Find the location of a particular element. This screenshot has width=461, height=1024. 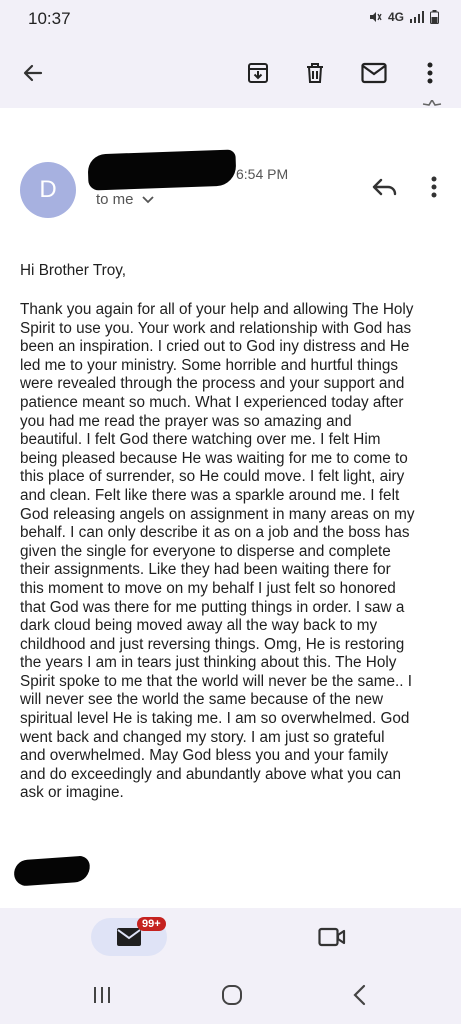

mute-icon is located at coordinates (375, 17).